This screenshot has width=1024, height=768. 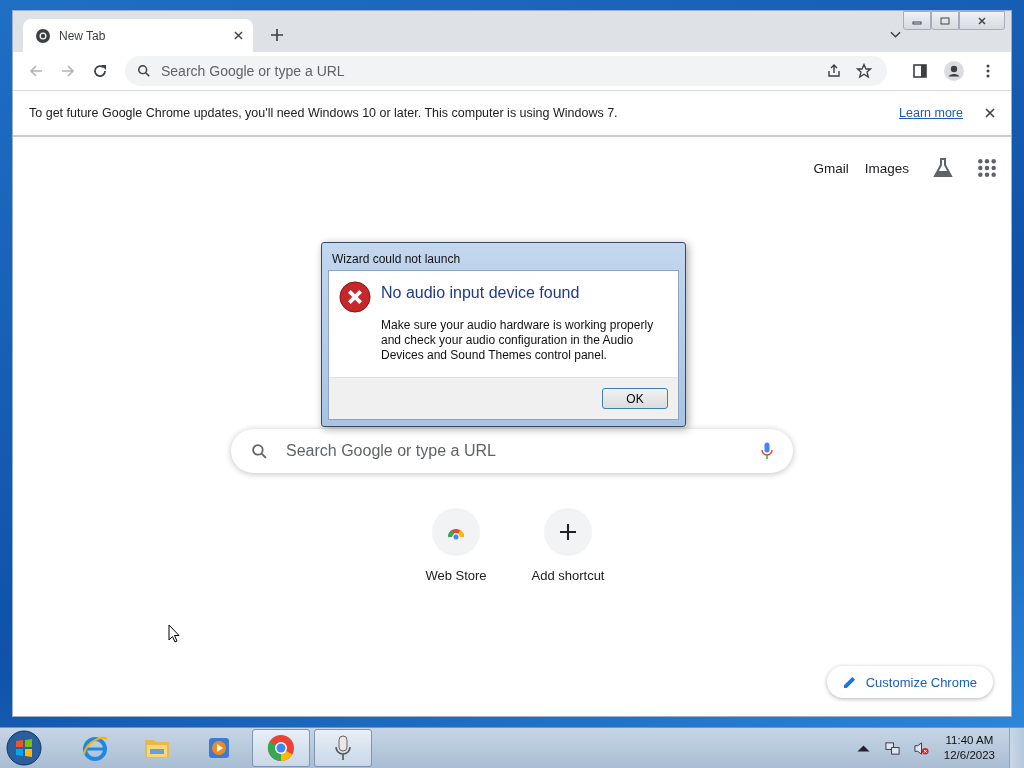 I want to click on shortcut-tile: Web Store, so click(x=456, y=544).